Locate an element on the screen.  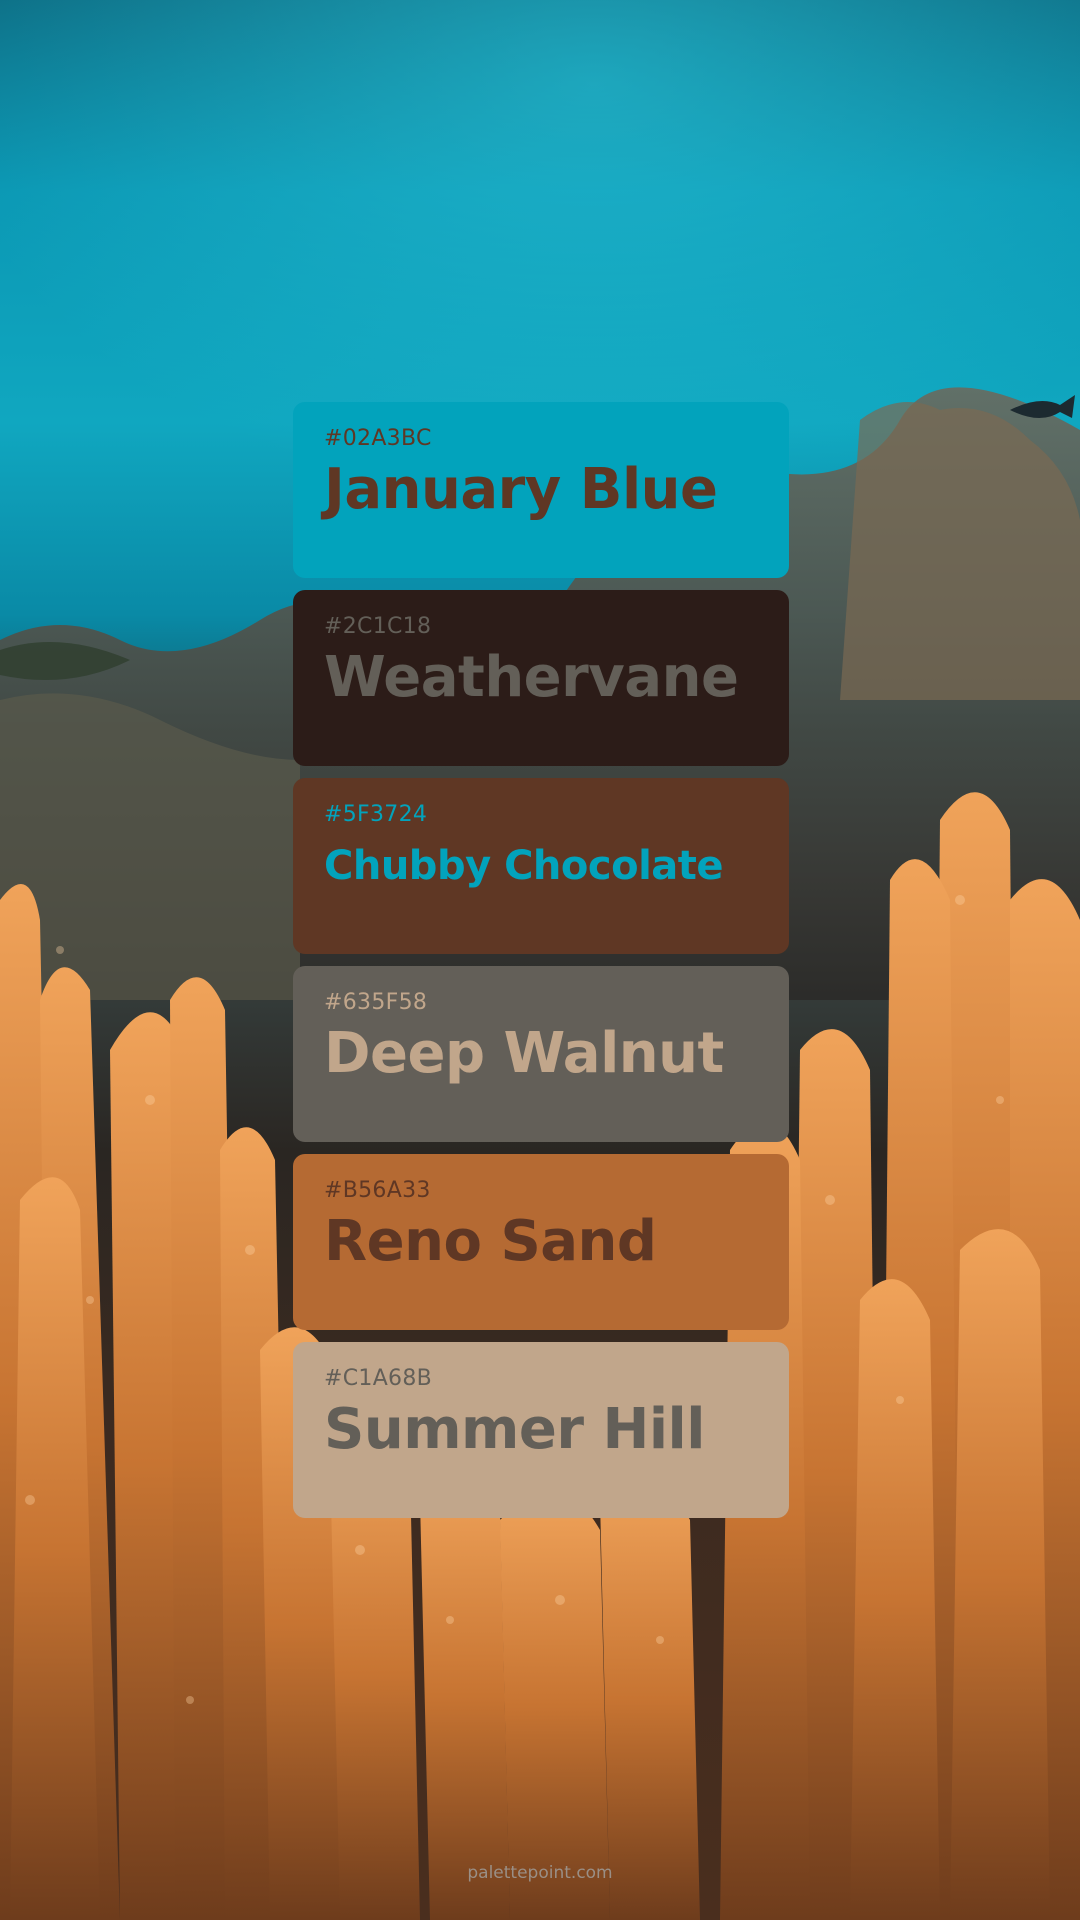
swatch-summer-hill: #C1A68B Summer Hill is located at coordinates (541, 1430).